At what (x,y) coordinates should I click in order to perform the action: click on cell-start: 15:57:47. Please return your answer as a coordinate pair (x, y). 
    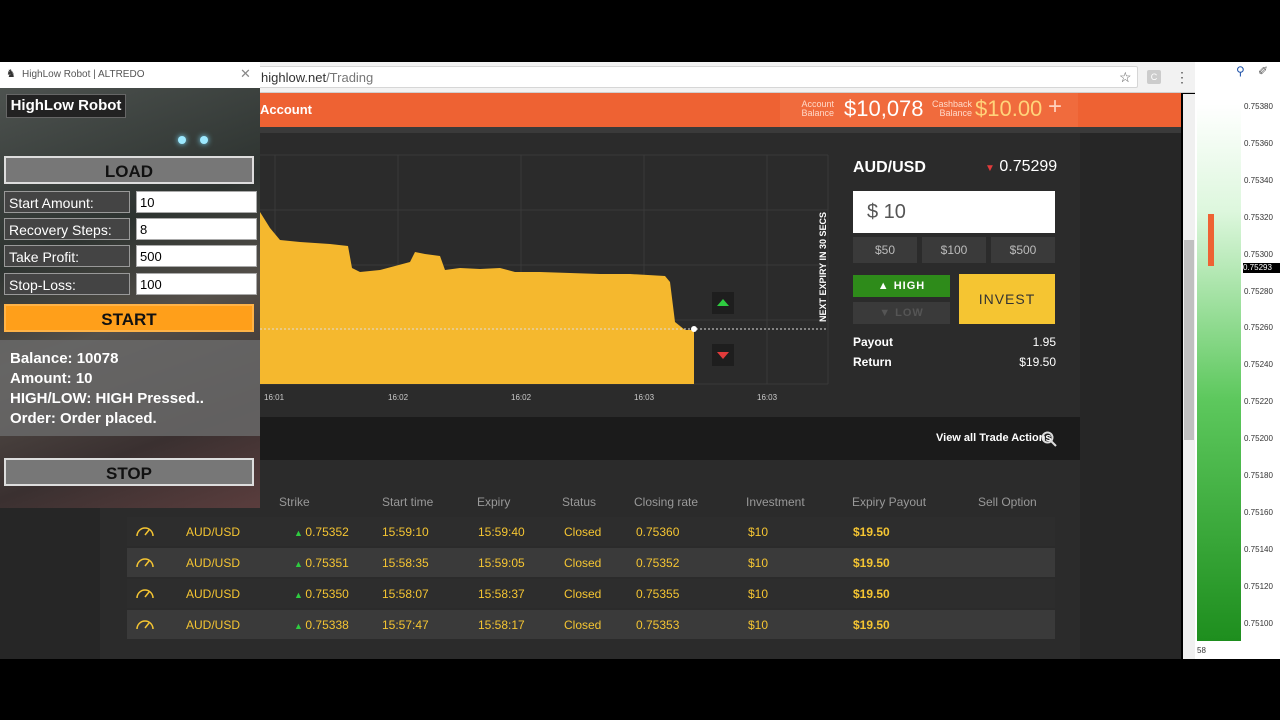
    Looking at the image, I should click on (405, 625).